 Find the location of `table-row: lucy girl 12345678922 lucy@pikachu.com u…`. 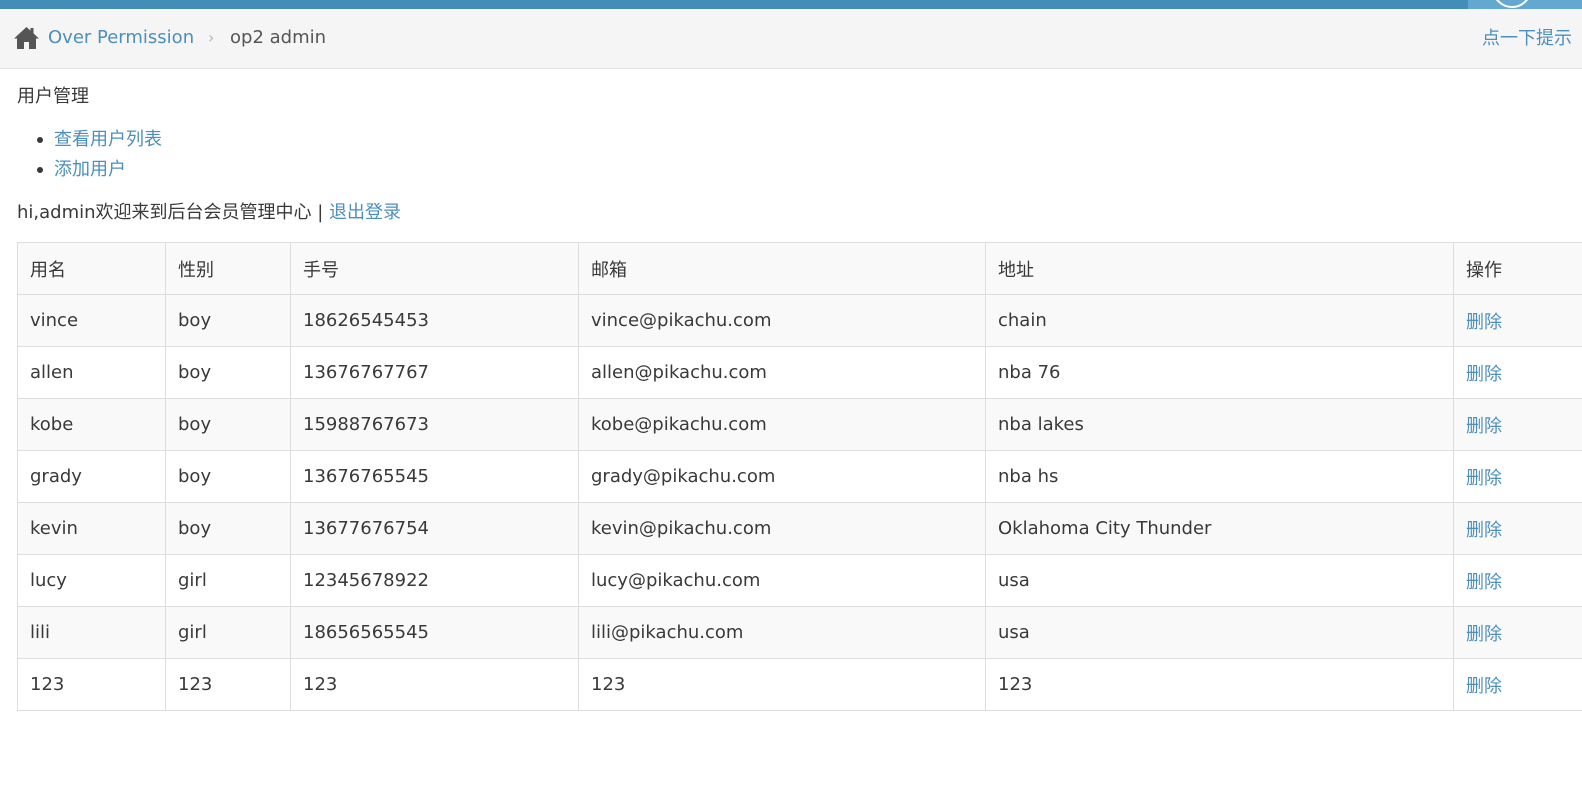

table-row: lucy girl 12345678922 lucy@pikachu.com u… is located at coordinates (799, 580).